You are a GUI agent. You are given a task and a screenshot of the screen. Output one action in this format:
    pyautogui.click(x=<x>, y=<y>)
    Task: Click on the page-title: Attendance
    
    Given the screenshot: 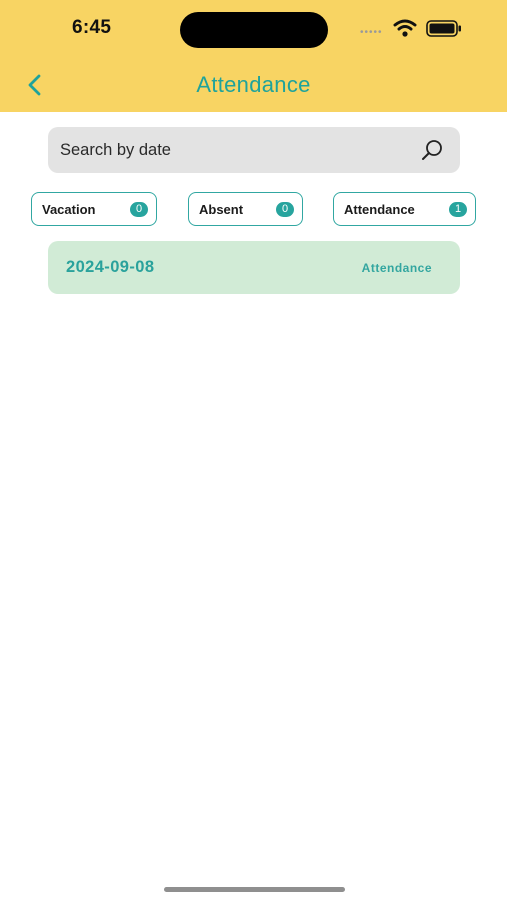 What is the action you would take?
    pyautogui.click(x=253, y=84)
    